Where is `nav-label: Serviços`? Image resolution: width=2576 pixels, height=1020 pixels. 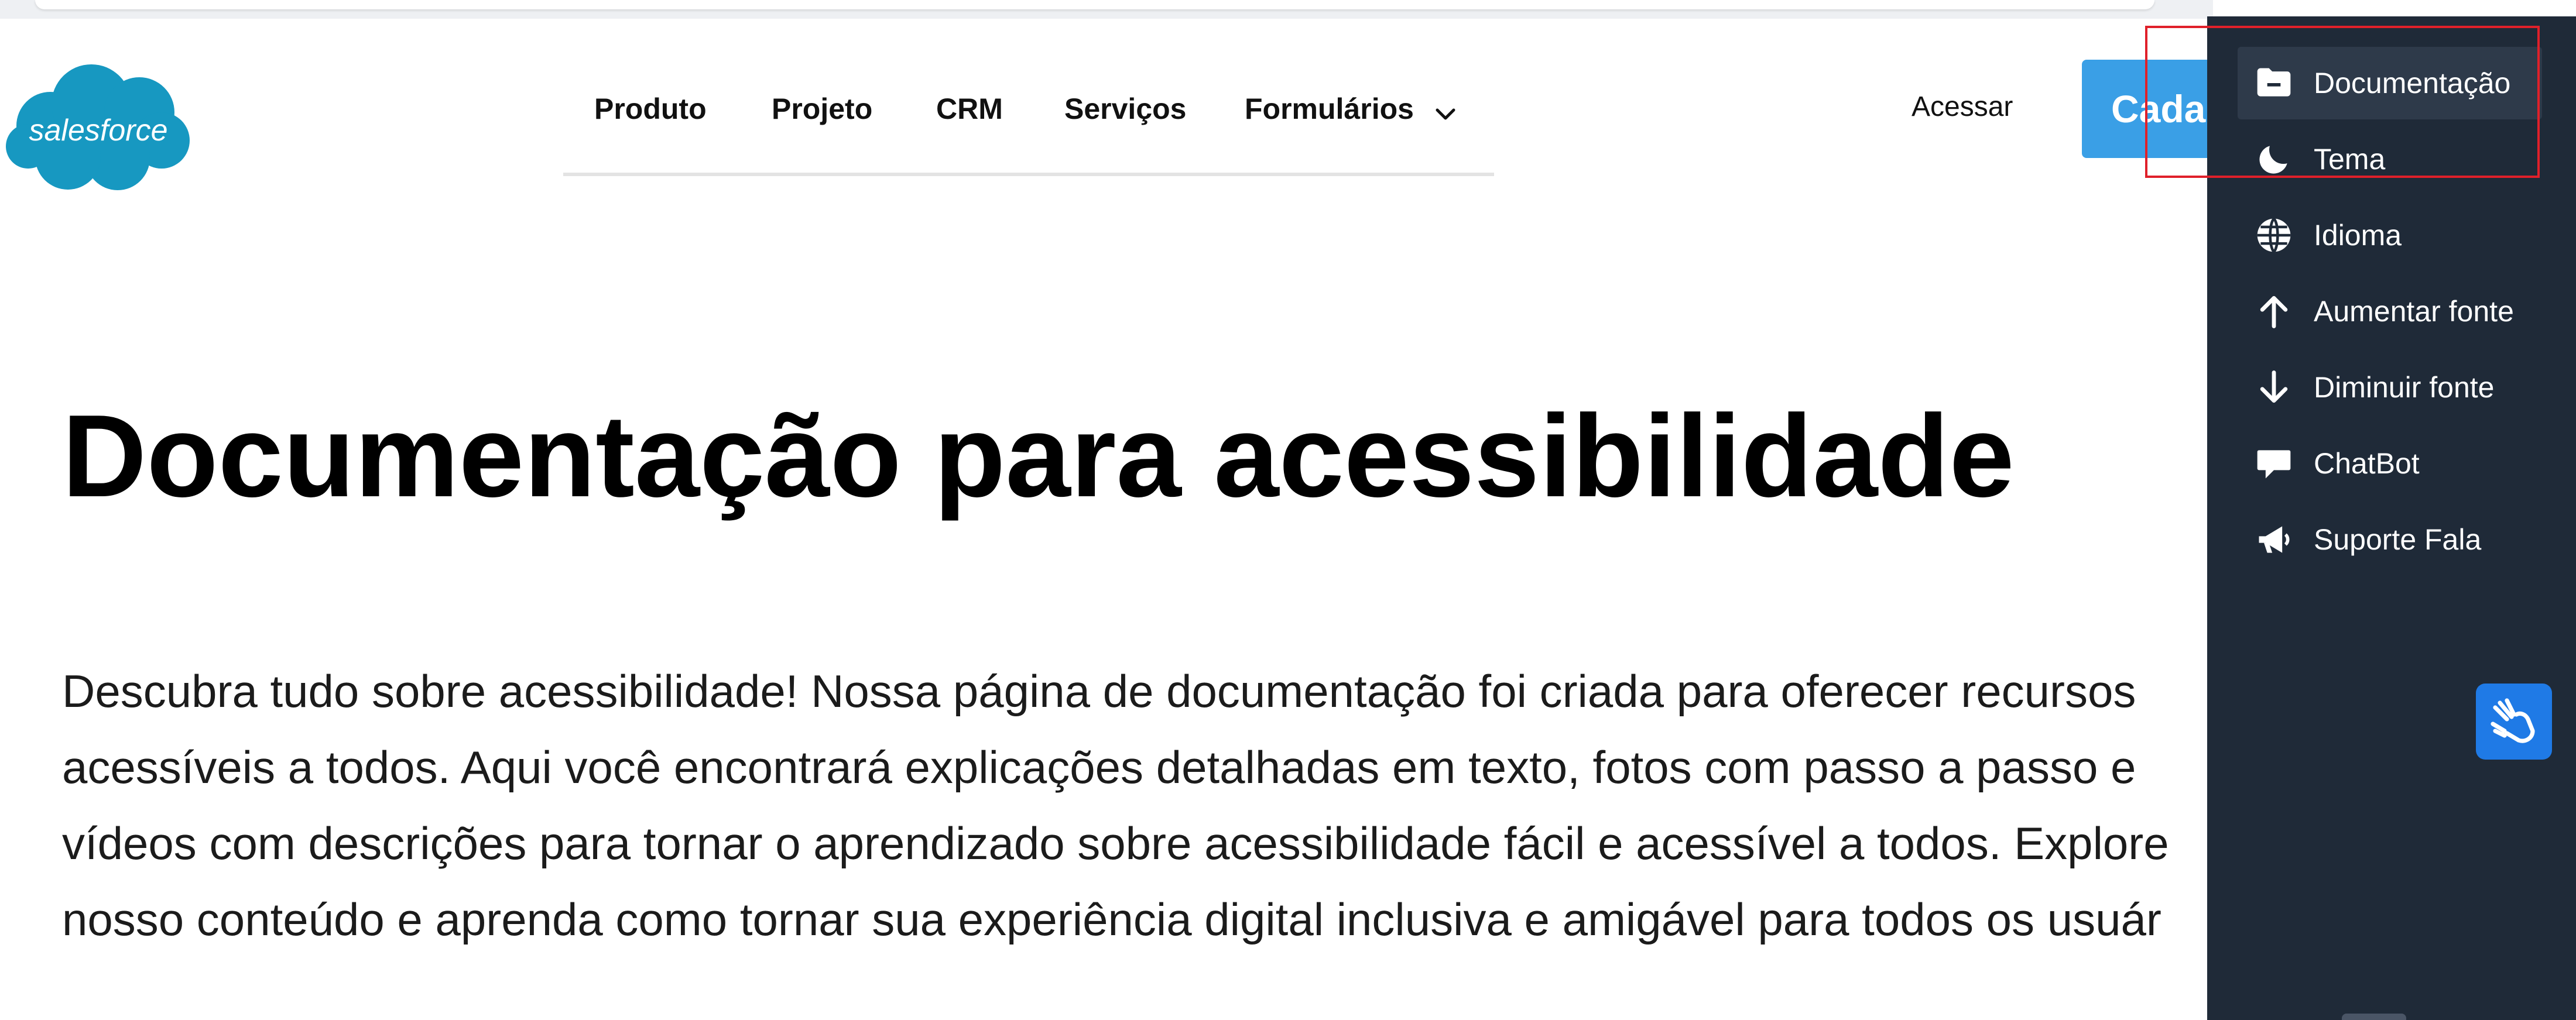 nav-label: Serviços is located at coordinates (1125, 108).